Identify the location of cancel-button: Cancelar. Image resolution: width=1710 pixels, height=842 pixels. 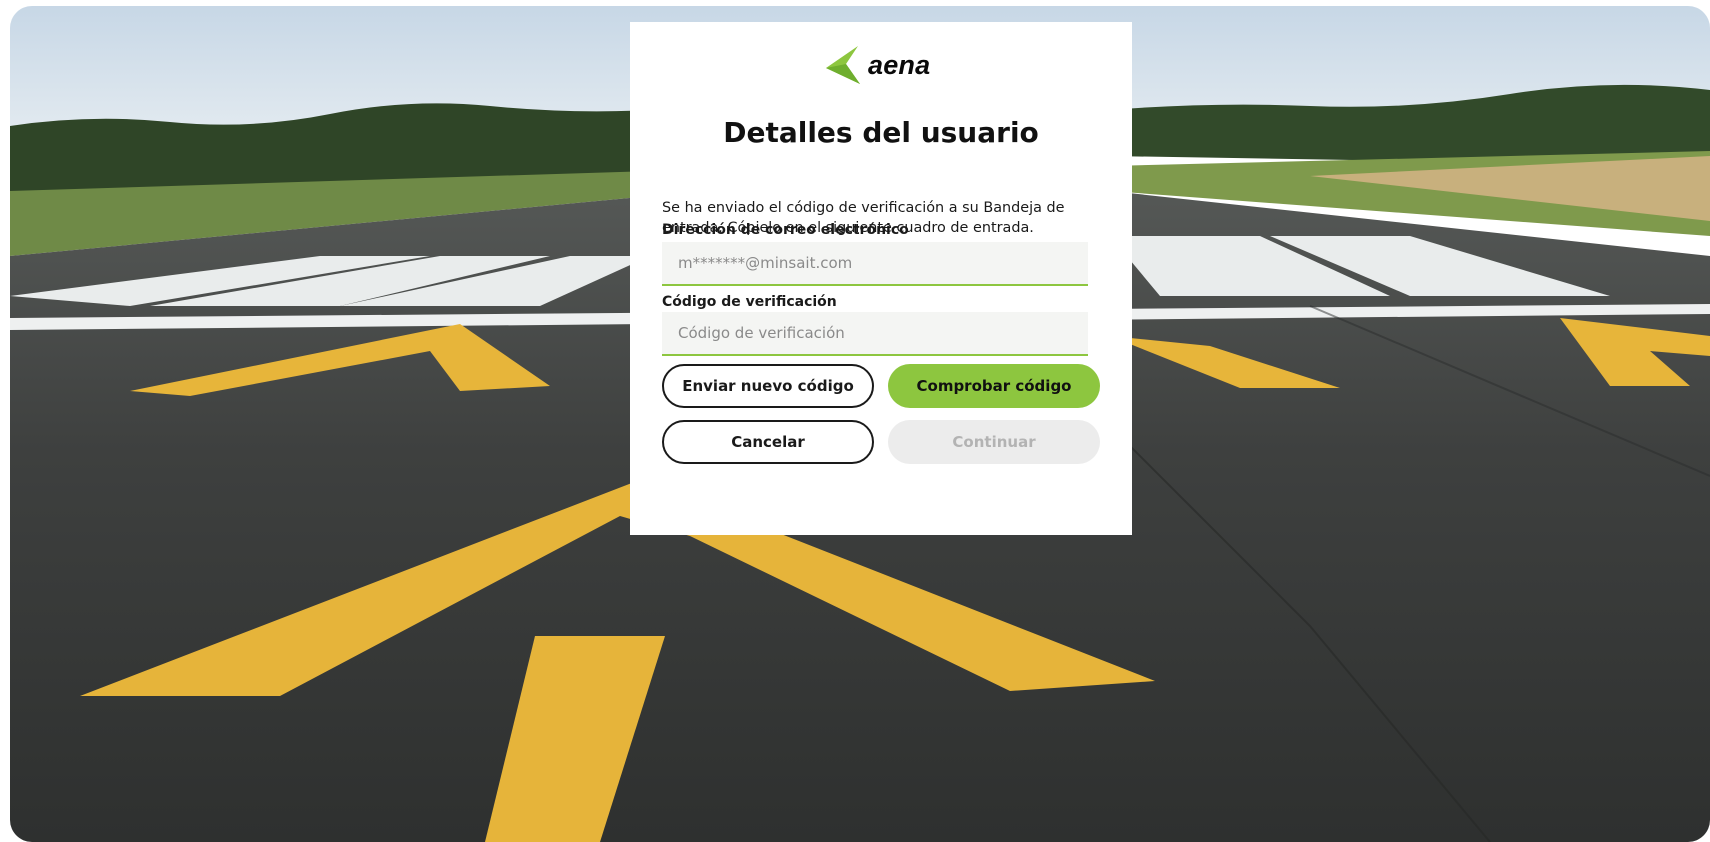
(768, 442).